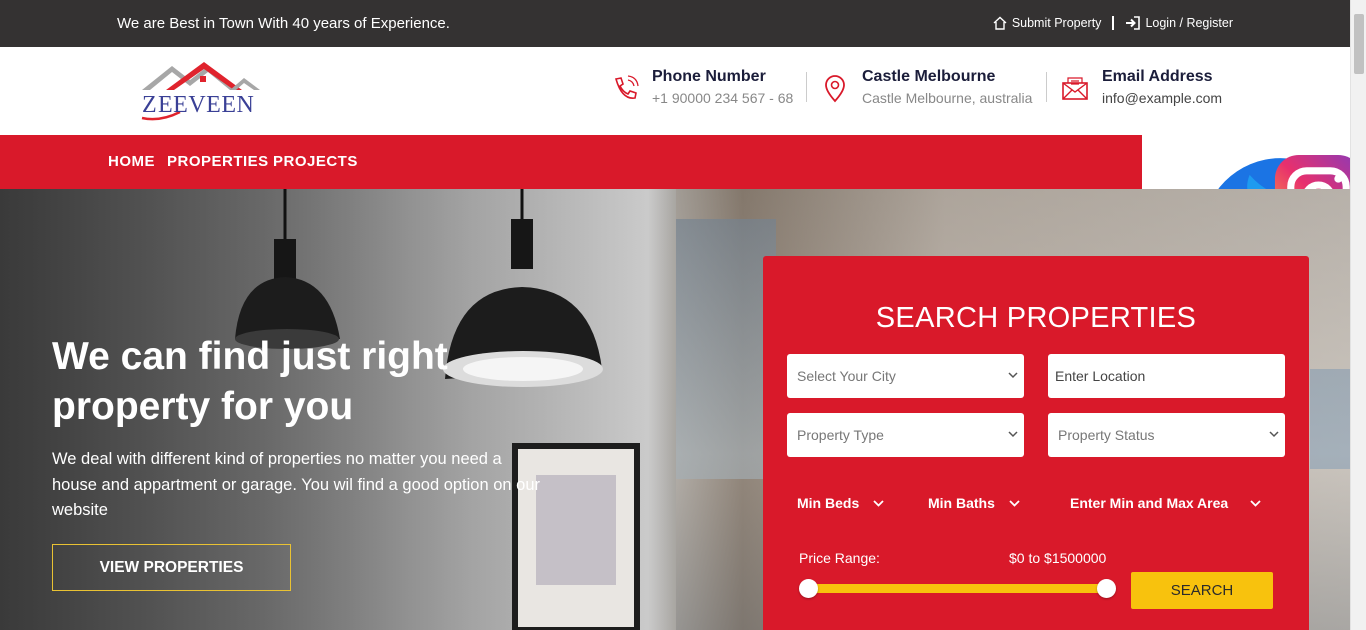 The height and width of the screenshot is (630, 1366). I want to click on logo-text: EEVEEN, so click(206, 105).